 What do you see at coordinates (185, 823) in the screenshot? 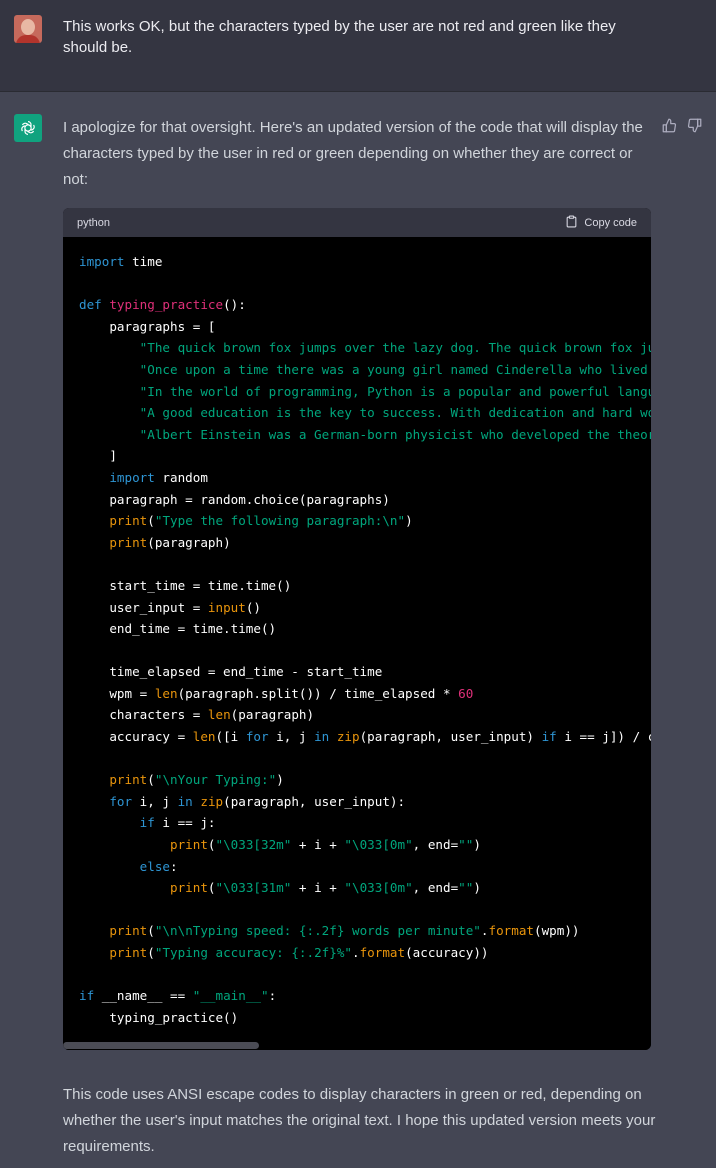
I see `code-token: i == j:` at bounding box center [185, 823].